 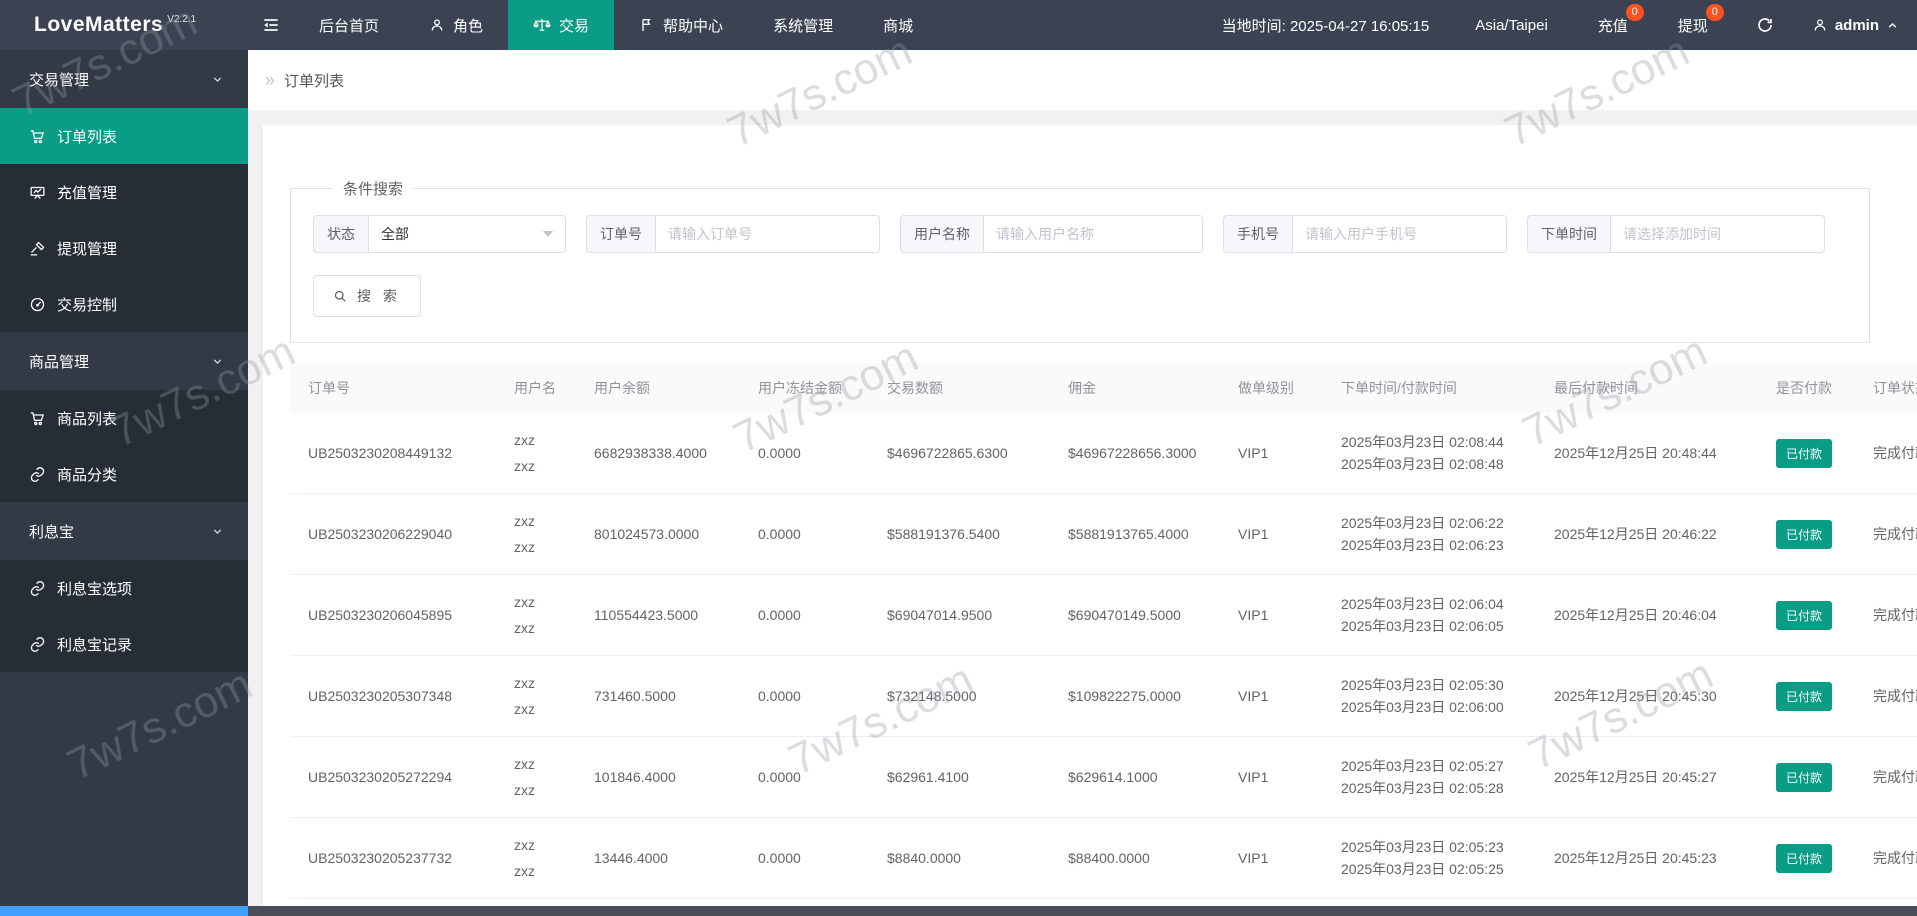 What do you see at coordinates (959, 534) in the screenshot?
I see `cell-amount: $588191376.5400` at bounding box center [959, 534].